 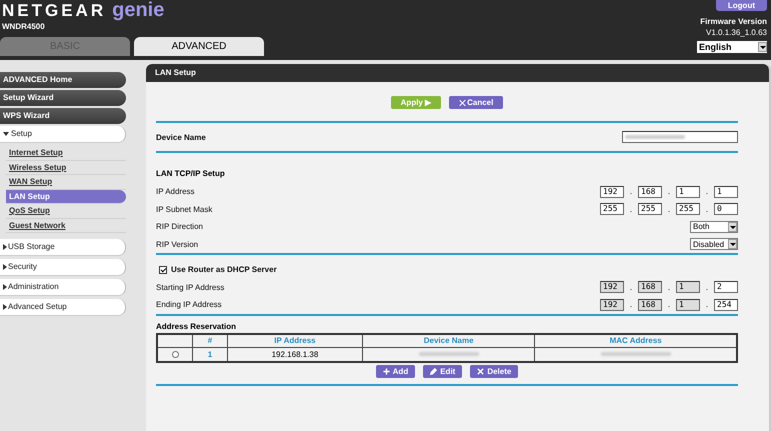 I want to click on section-title: LAN TCP/IP Setup, so click(x=191, y=173).